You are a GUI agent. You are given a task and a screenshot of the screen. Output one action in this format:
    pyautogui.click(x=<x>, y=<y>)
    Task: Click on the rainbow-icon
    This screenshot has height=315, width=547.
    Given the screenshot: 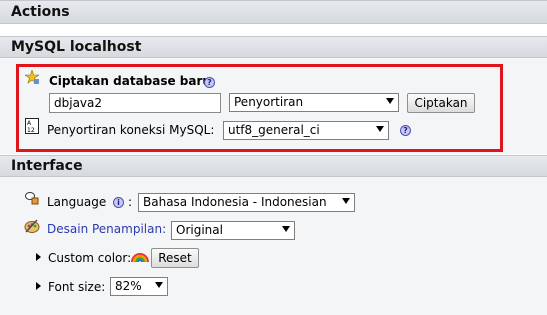 What is the action you would take?
    pyautogui.click(x=140, y=256)
    